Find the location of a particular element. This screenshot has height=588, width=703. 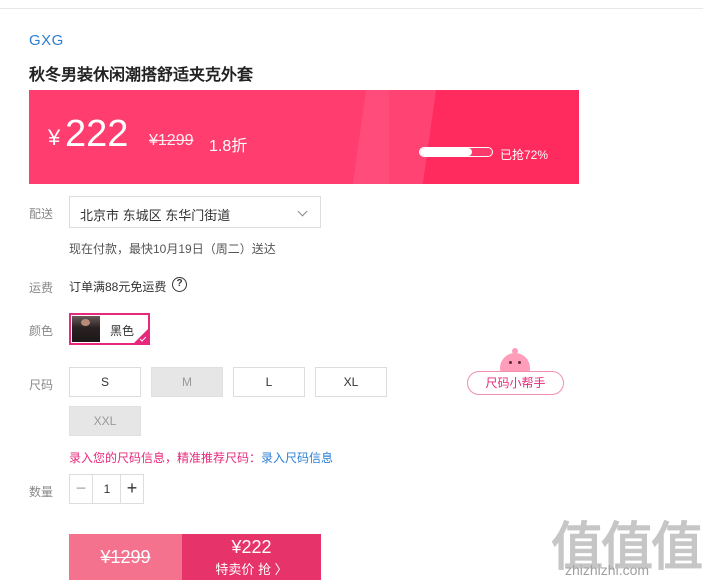

currency-symbol: ¥ is located at coordinates (54, 137).